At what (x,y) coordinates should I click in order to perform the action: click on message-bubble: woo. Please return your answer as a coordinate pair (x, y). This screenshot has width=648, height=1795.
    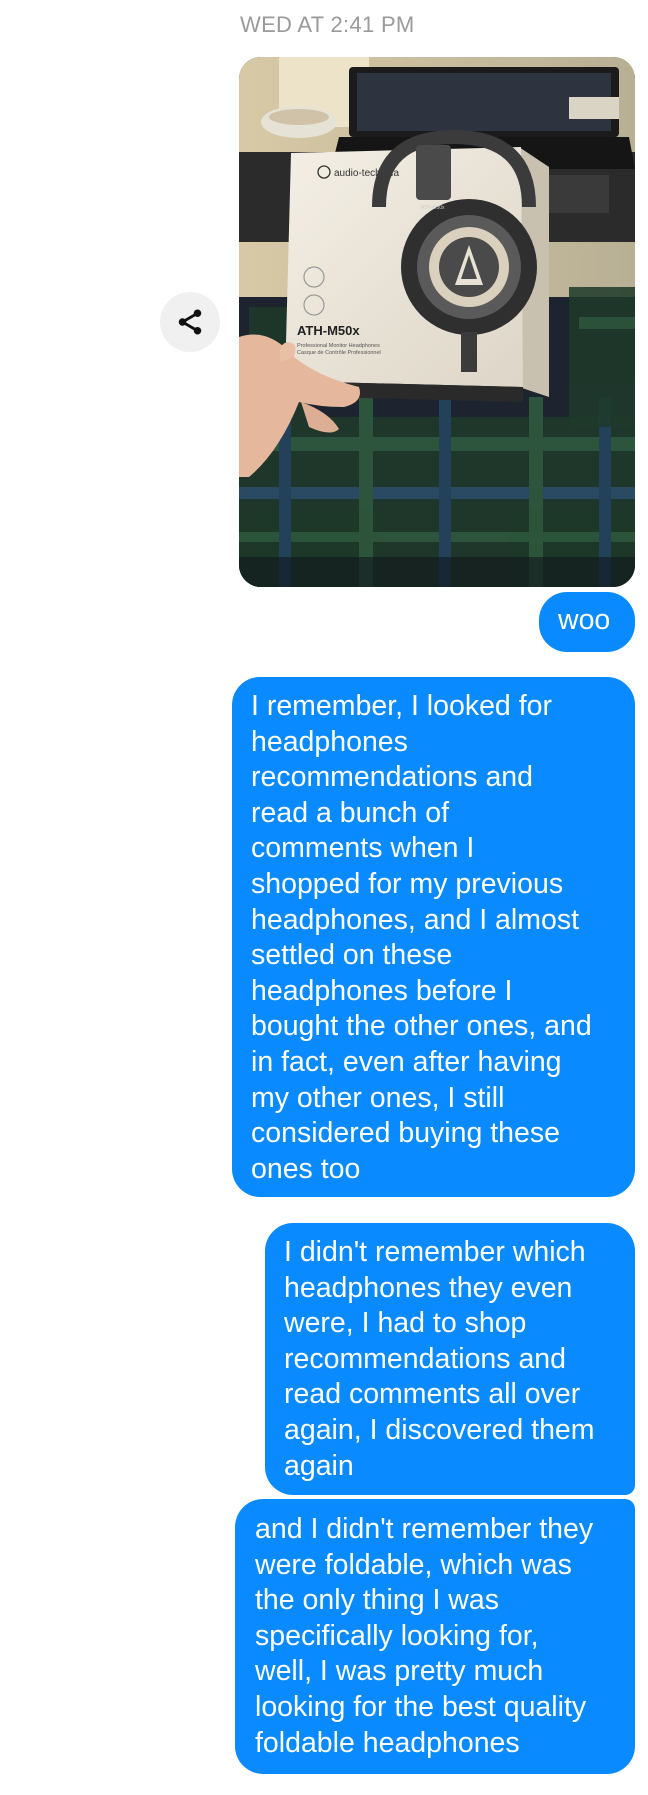
    Looking at the image, I should click on (587, 622).